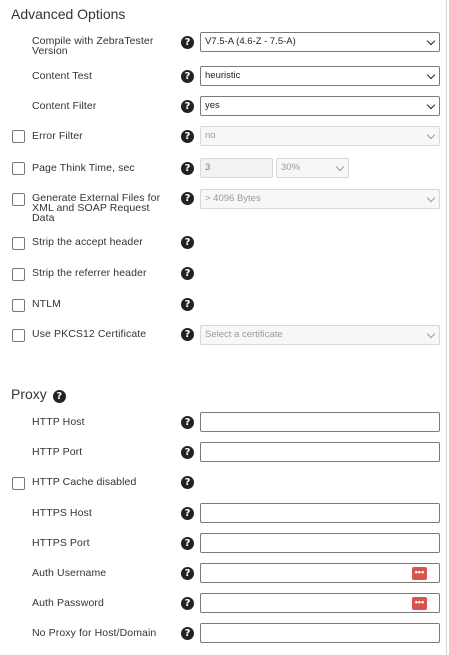  I want to click on content-test-select: heuristic, so click(320, 76).